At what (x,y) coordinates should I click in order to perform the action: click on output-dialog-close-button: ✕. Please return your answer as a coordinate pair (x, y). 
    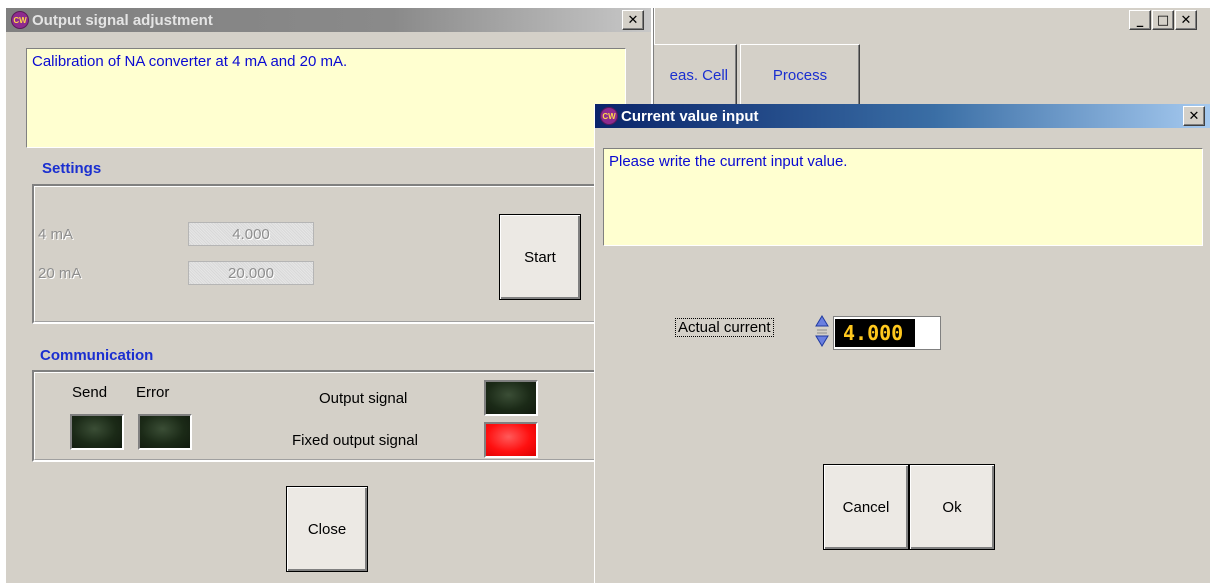
    Looking at the image, I should click on (633, 20).